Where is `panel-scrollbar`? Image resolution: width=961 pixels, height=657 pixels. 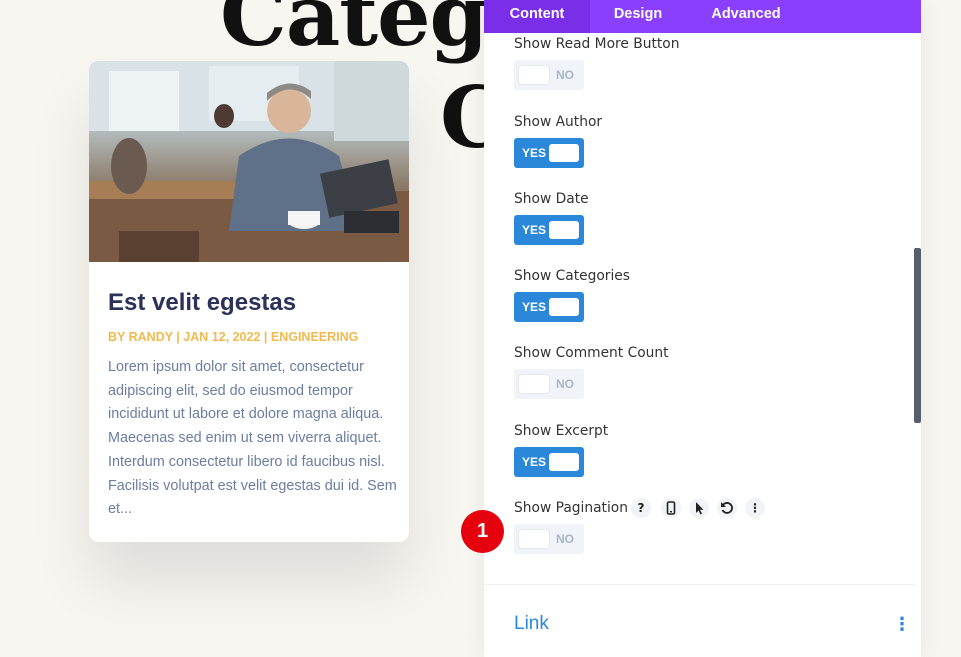 panel-scrollbar is located at coordinates (917, 335).